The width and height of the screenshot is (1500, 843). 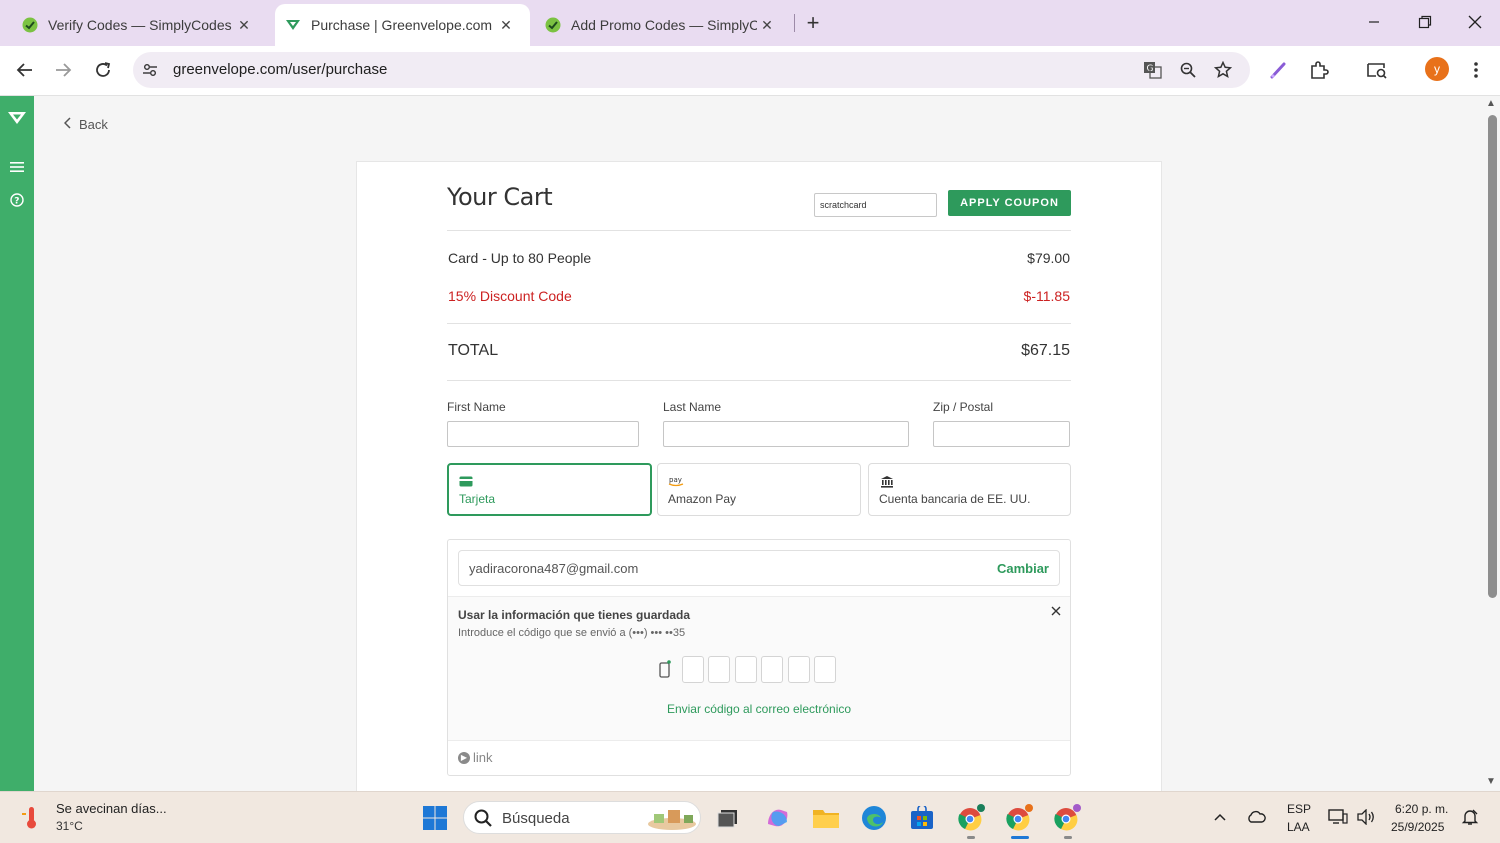 I want to click on onedrive-cloud-icon, so click(x=1256, y=817).